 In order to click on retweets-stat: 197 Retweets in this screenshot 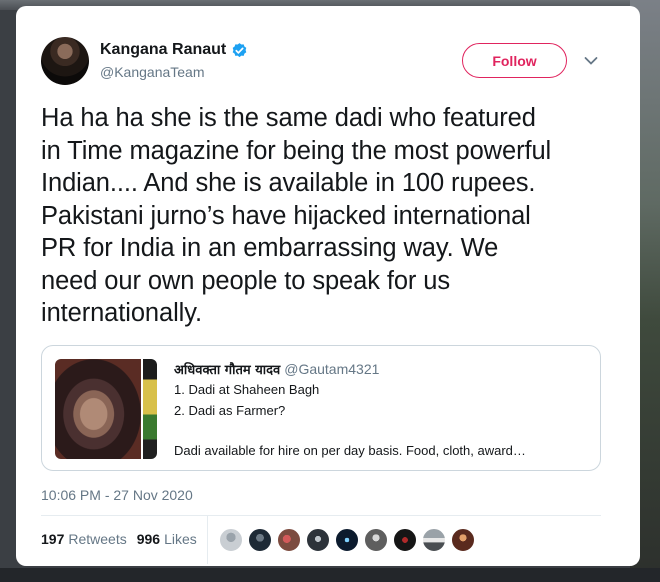, I will do `click(84, 539)`.